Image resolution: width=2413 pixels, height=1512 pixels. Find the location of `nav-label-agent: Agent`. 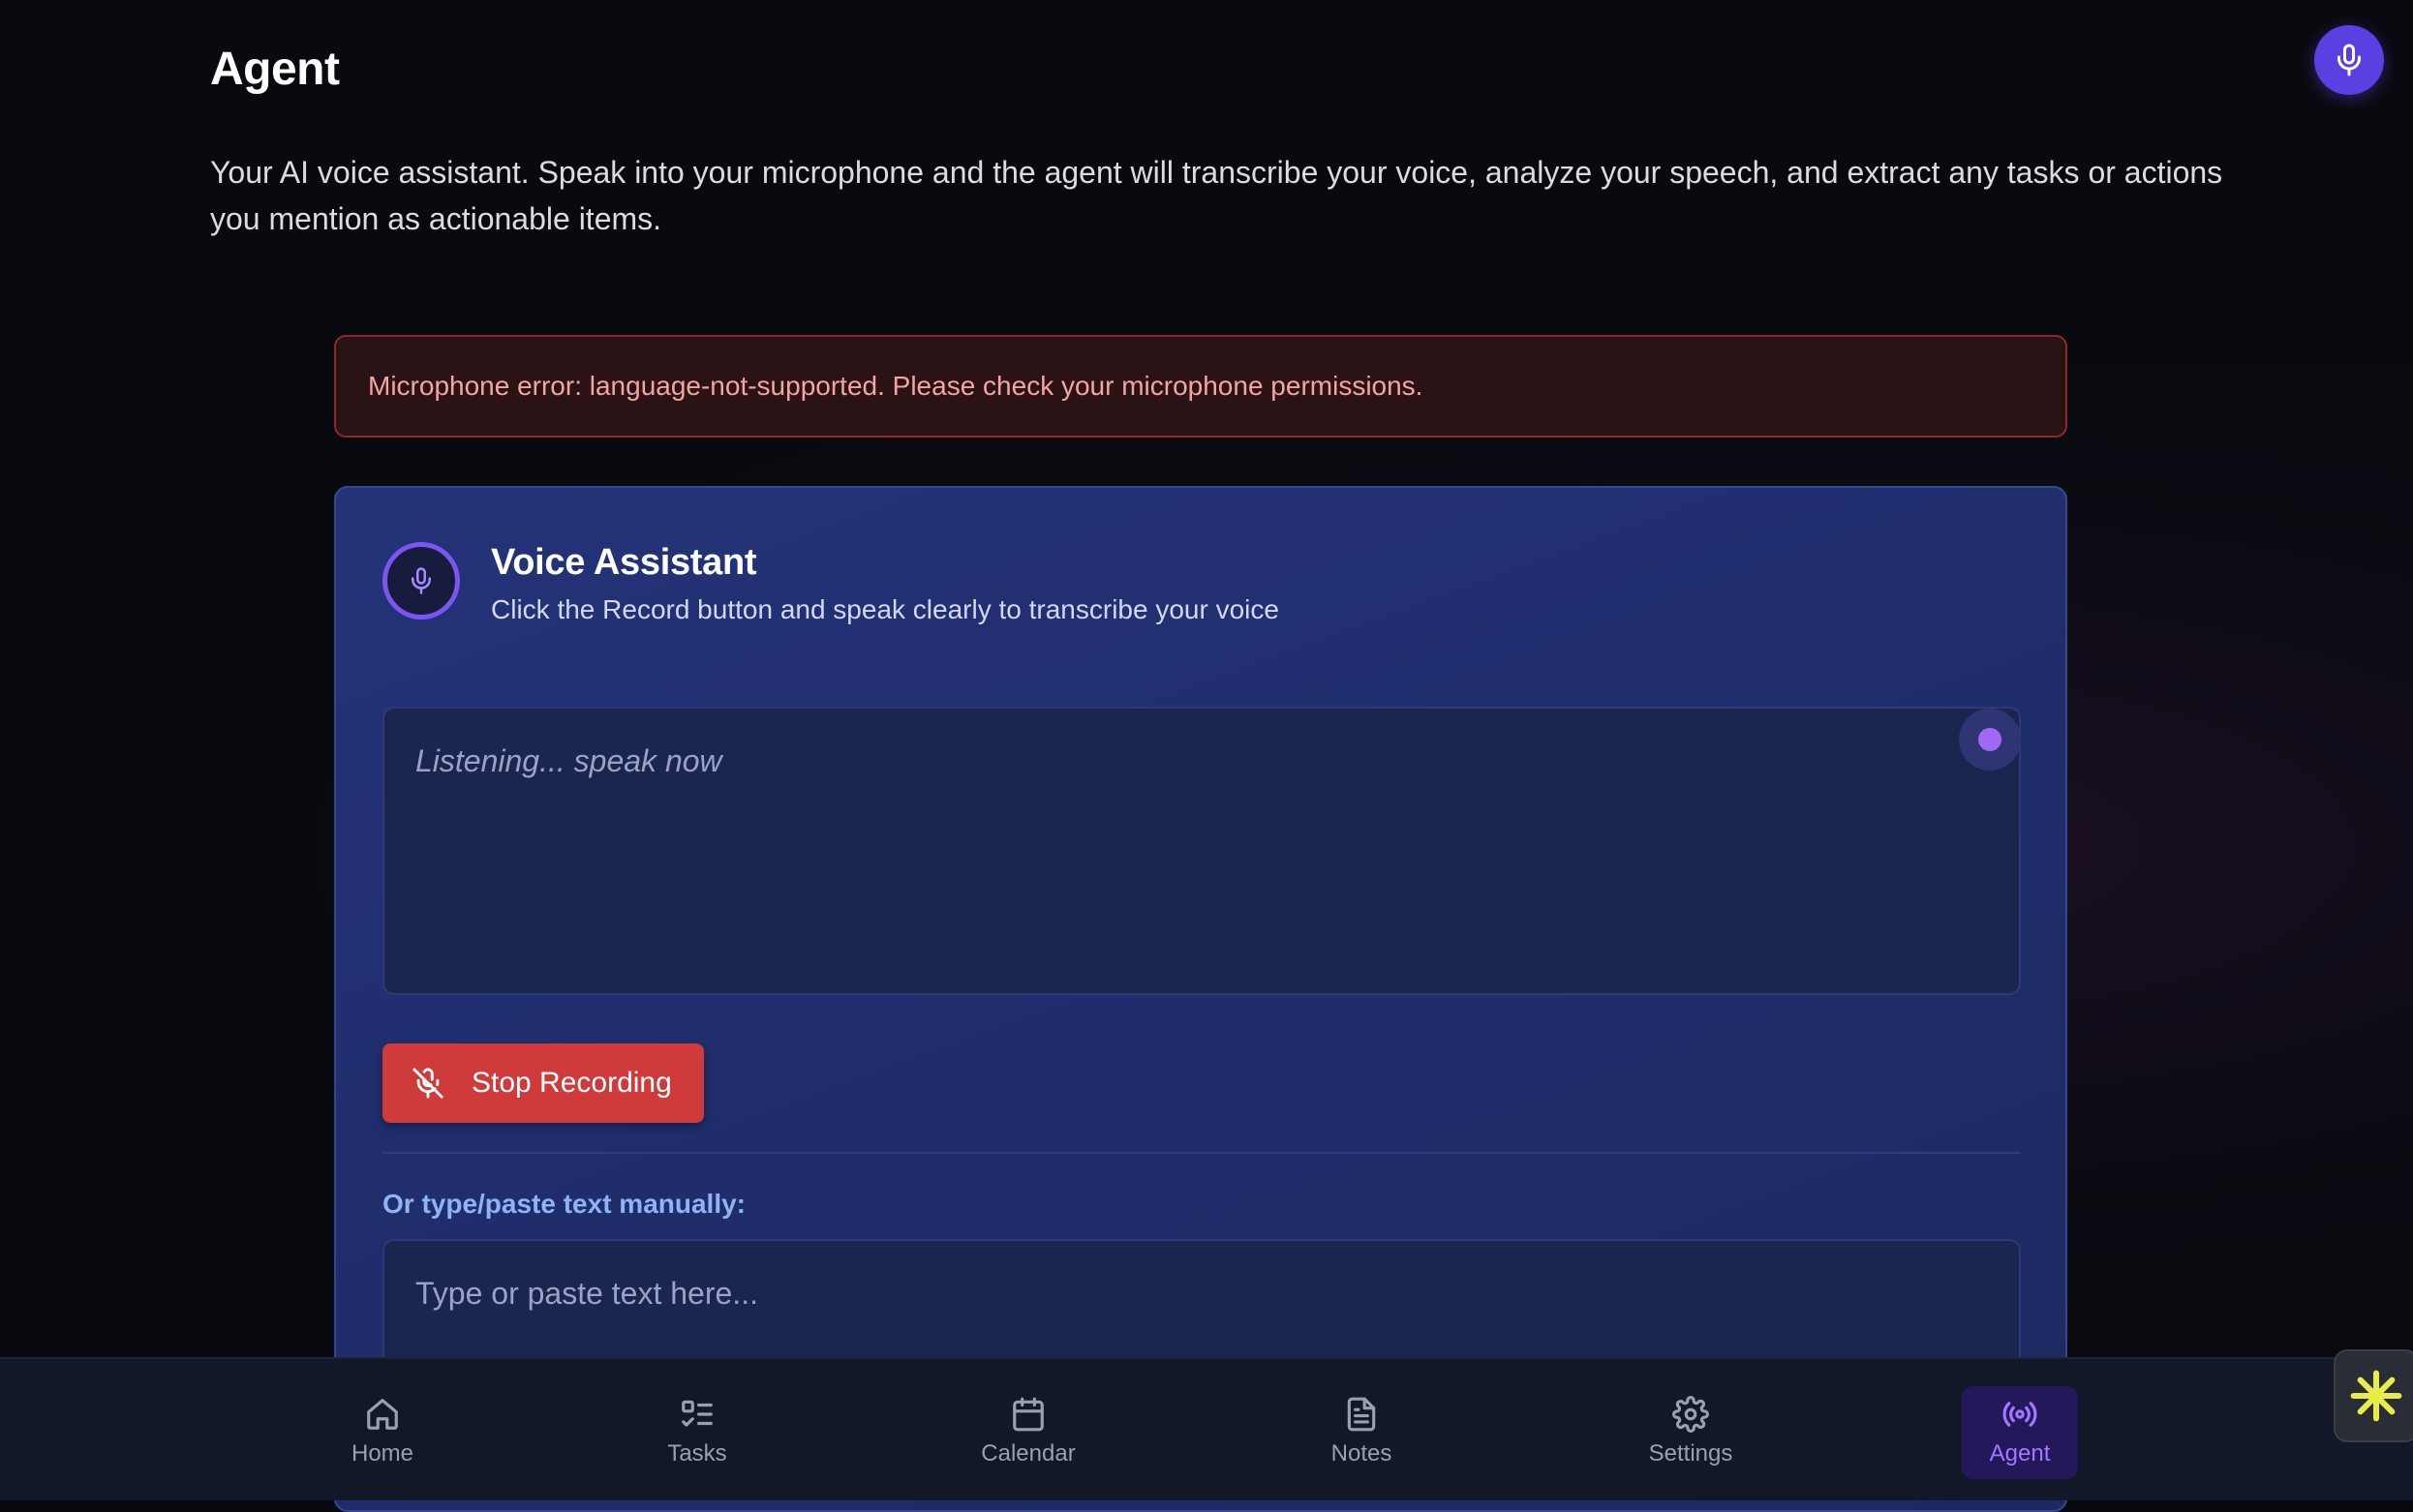

nav-label-agent: Agent is located at coordinates (2020, 1453).